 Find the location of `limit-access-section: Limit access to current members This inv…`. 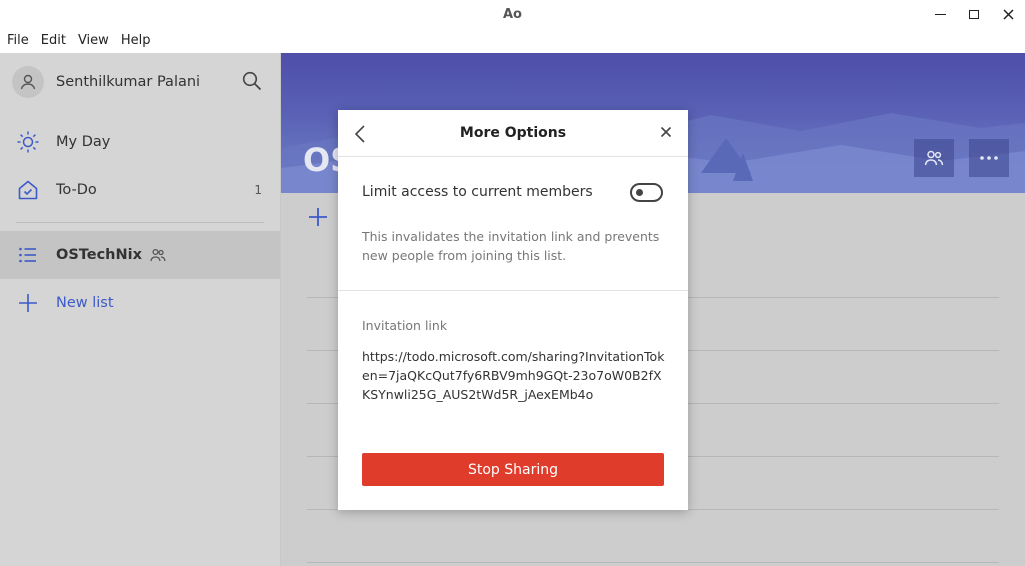

limit-access-section: Limit access to current members This inv… is located at coordinates (513, 224).